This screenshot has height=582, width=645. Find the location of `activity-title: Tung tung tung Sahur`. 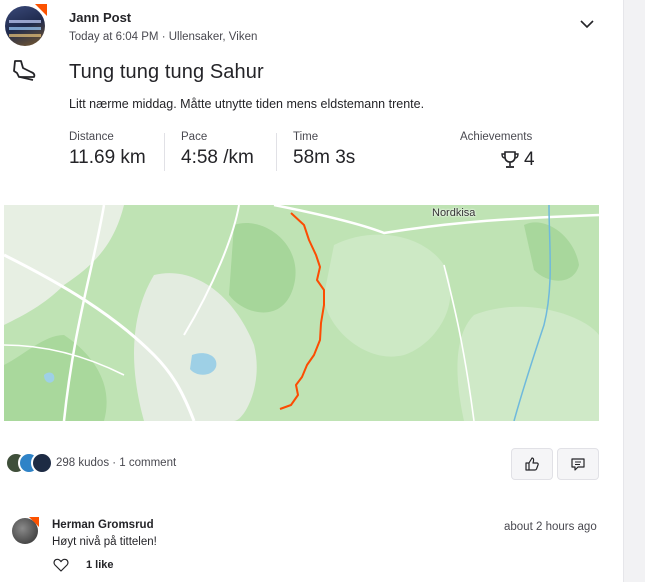

activity-title: Tung tung tung Sahur is located at coordinates (166, 72).